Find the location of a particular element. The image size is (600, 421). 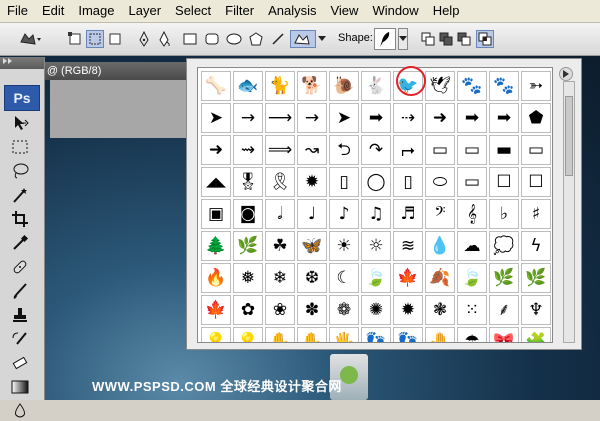

shape-flower-4: ✺ is located at coordinates (376, 310).